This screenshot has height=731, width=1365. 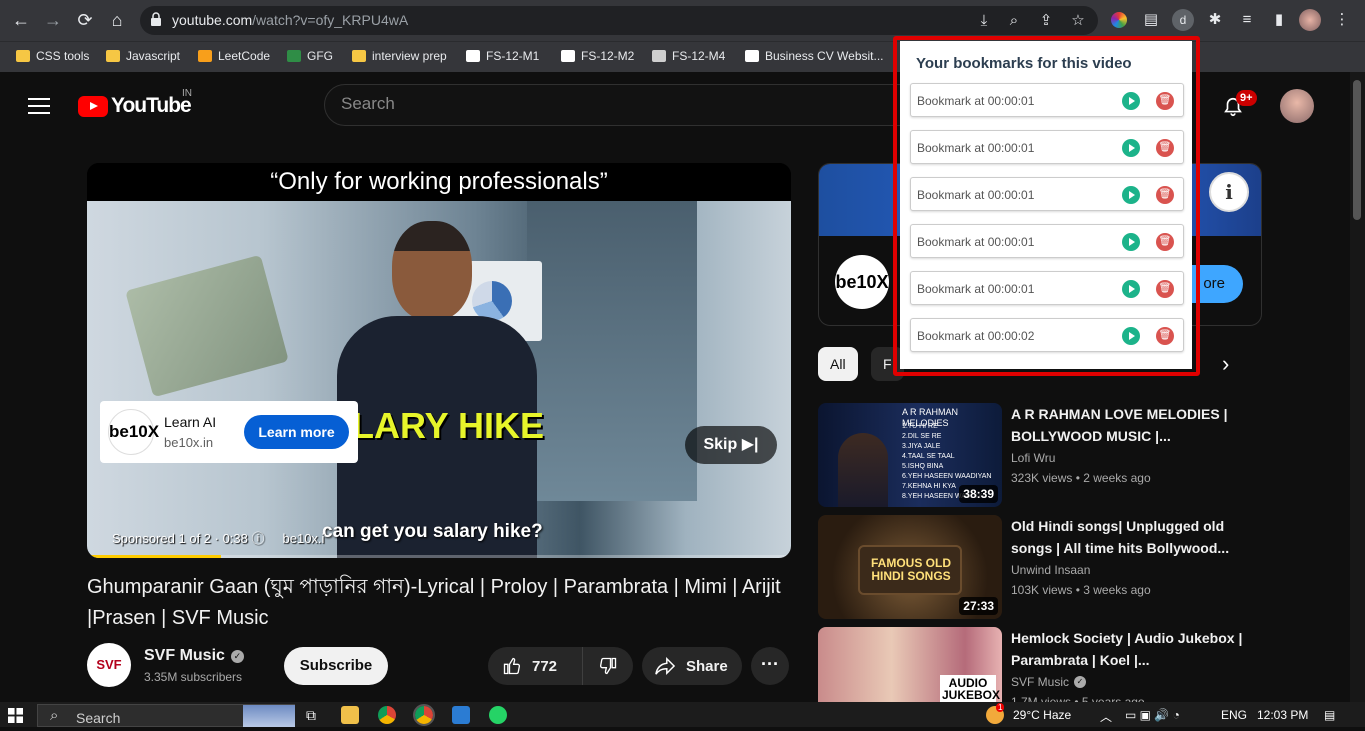 I want to click on bookmark-label: CSS tools, so click(x=63, y=56).